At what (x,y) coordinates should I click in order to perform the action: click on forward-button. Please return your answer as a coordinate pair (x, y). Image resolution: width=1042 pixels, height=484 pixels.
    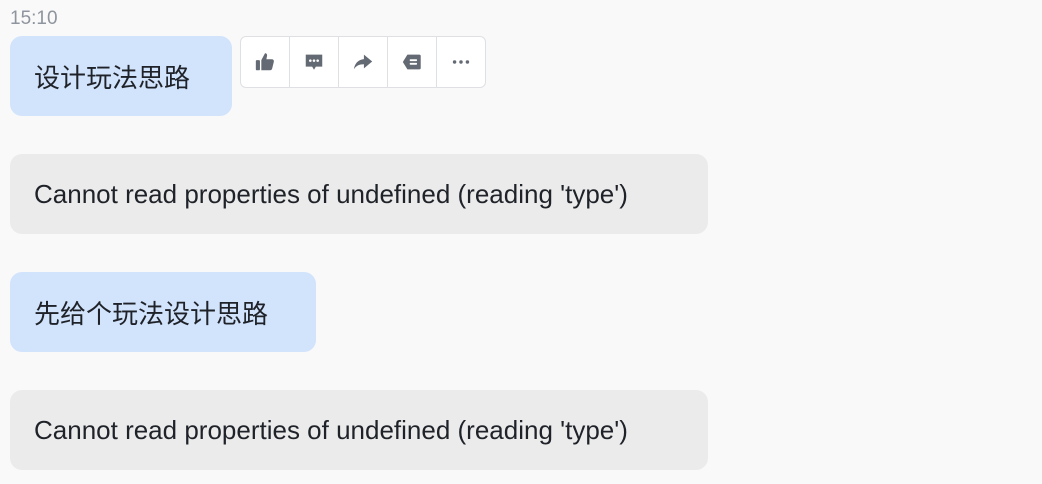
    Looking at the image, I should click on (363, 62).